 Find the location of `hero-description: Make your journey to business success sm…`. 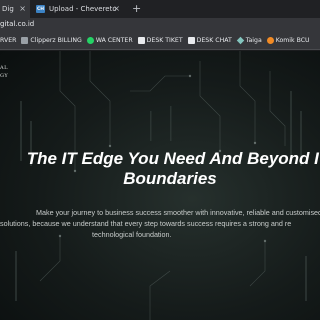

hero-description: Make your journey to business success sm… is located at coordinates (160, 223).